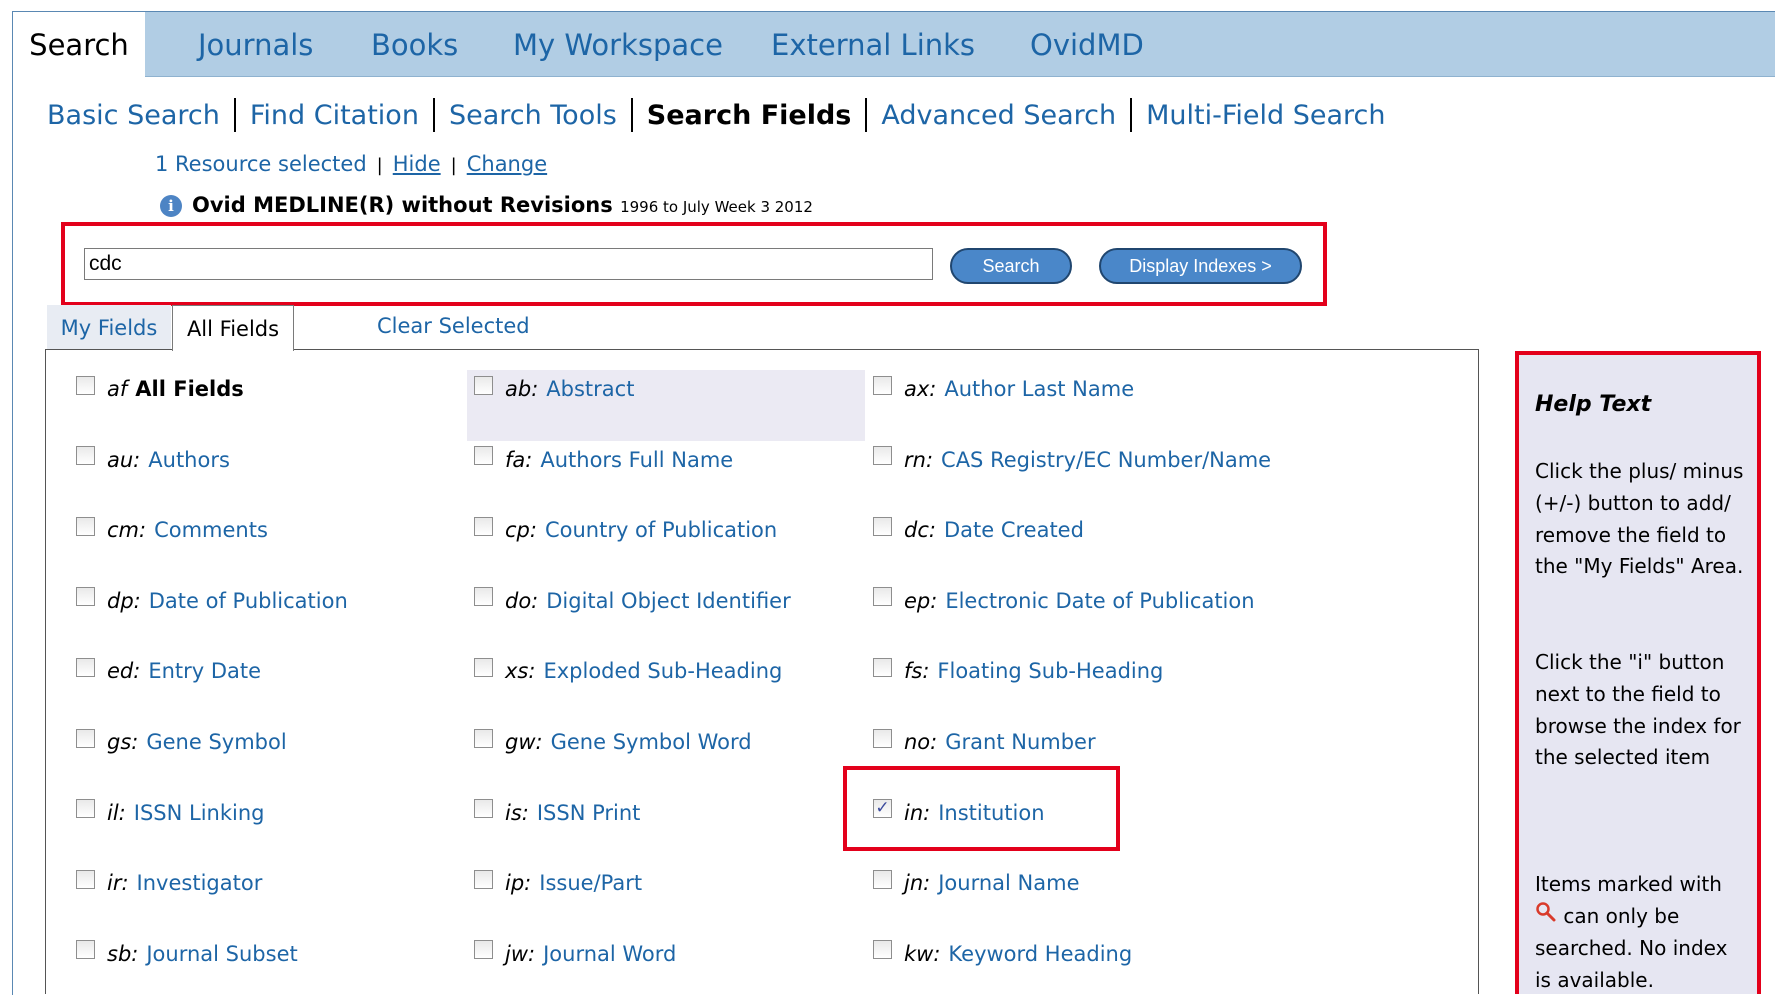  I want to click on field-label: Date of Publication, so click(248, 601).